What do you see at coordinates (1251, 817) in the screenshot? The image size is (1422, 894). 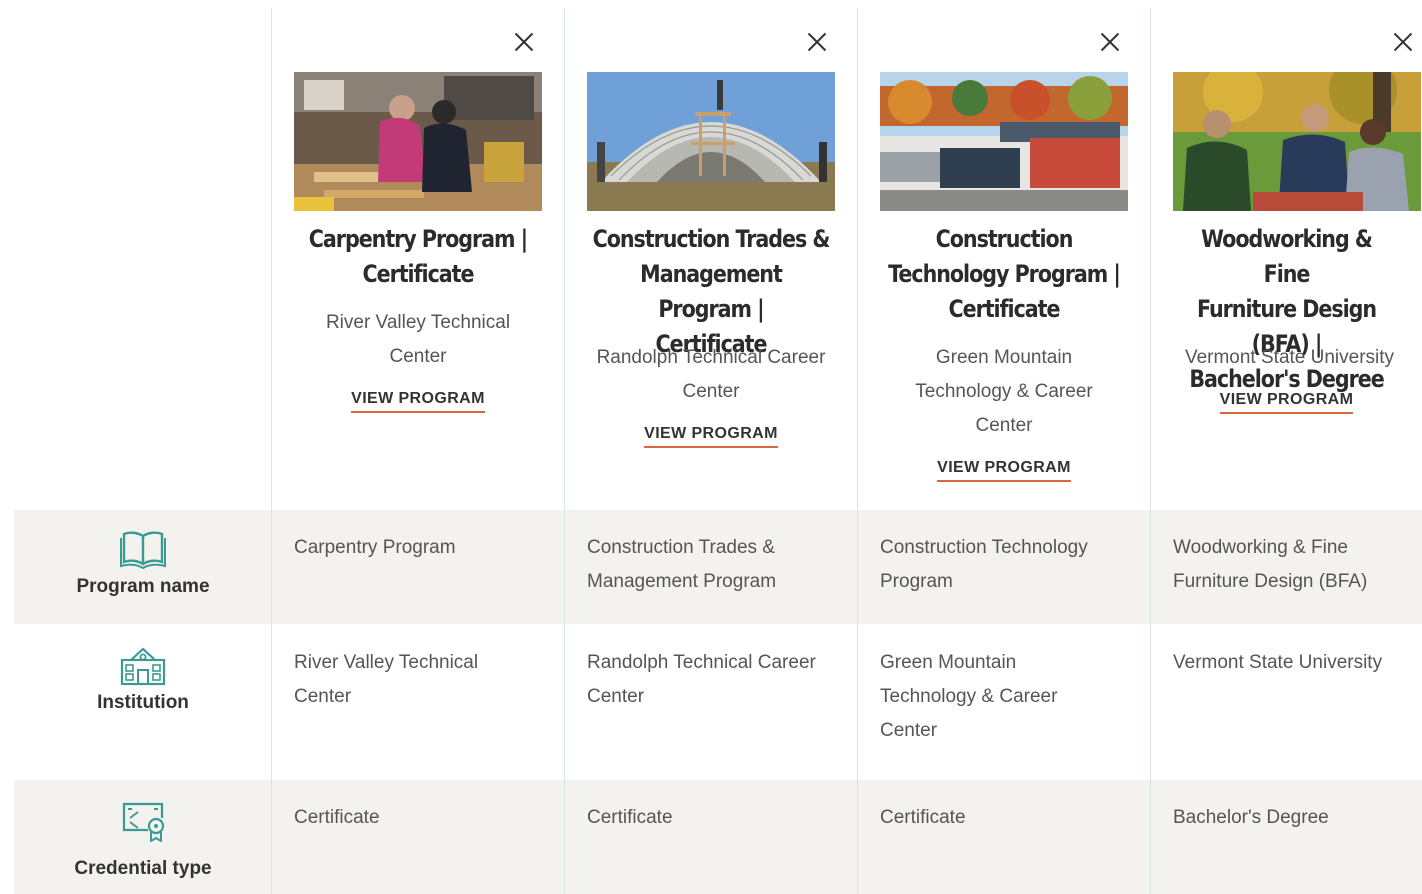 I see `cell-credential-type: Bachelor's Degree` at bounding box center [1251, 817].